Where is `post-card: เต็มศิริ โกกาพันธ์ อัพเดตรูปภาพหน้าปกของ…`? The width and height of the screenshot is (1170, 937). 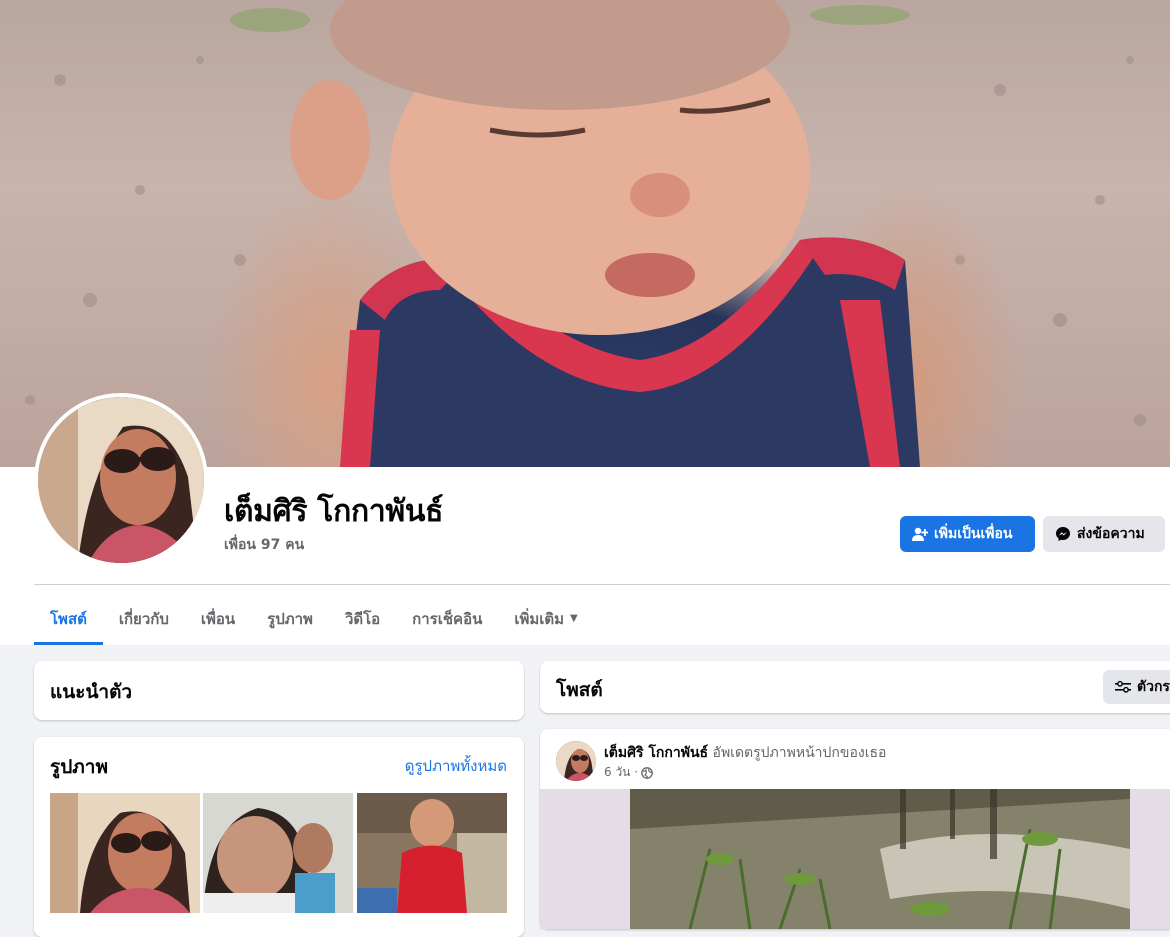
post-card: เต็มศิริ โกกาพันธ์ อัพเดตรูปภาพหน้าปกของ… is located at coordinates (855, 829).